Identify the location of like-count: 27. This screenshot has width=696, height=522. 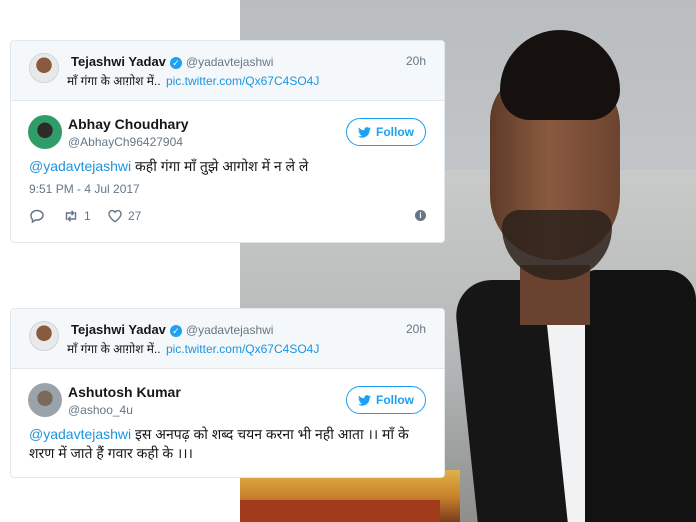
(135, 216).